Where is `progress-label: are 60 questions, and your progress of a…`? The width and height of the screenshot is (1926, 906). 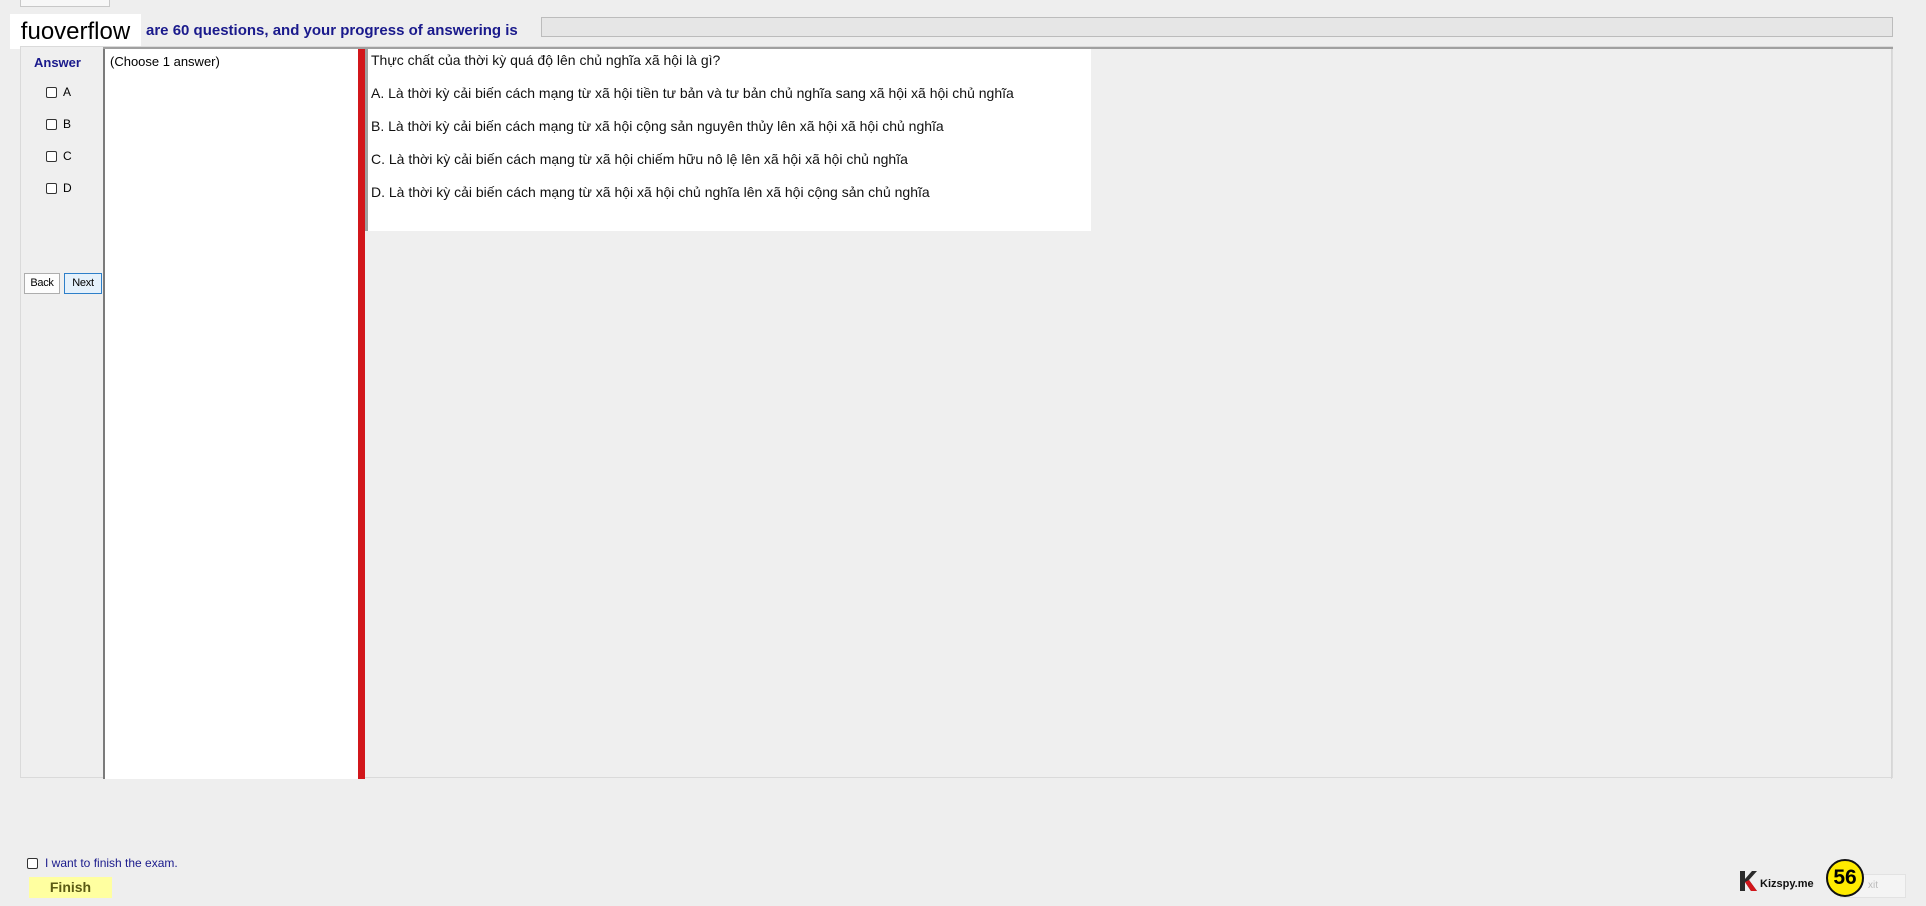
progress-label: are 60 questions, and your progress of a… is located at coordinates (332, 30).